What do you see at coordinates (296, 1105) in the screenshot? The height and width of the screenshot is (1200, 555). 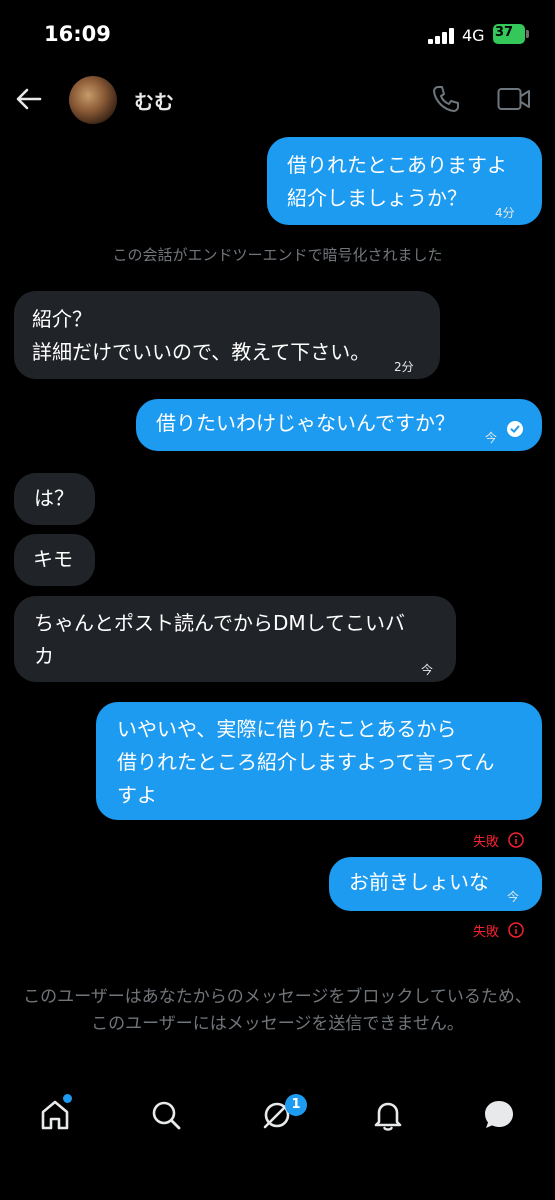 I see `notification-badge: 1` at bounding box center [296, 1105].